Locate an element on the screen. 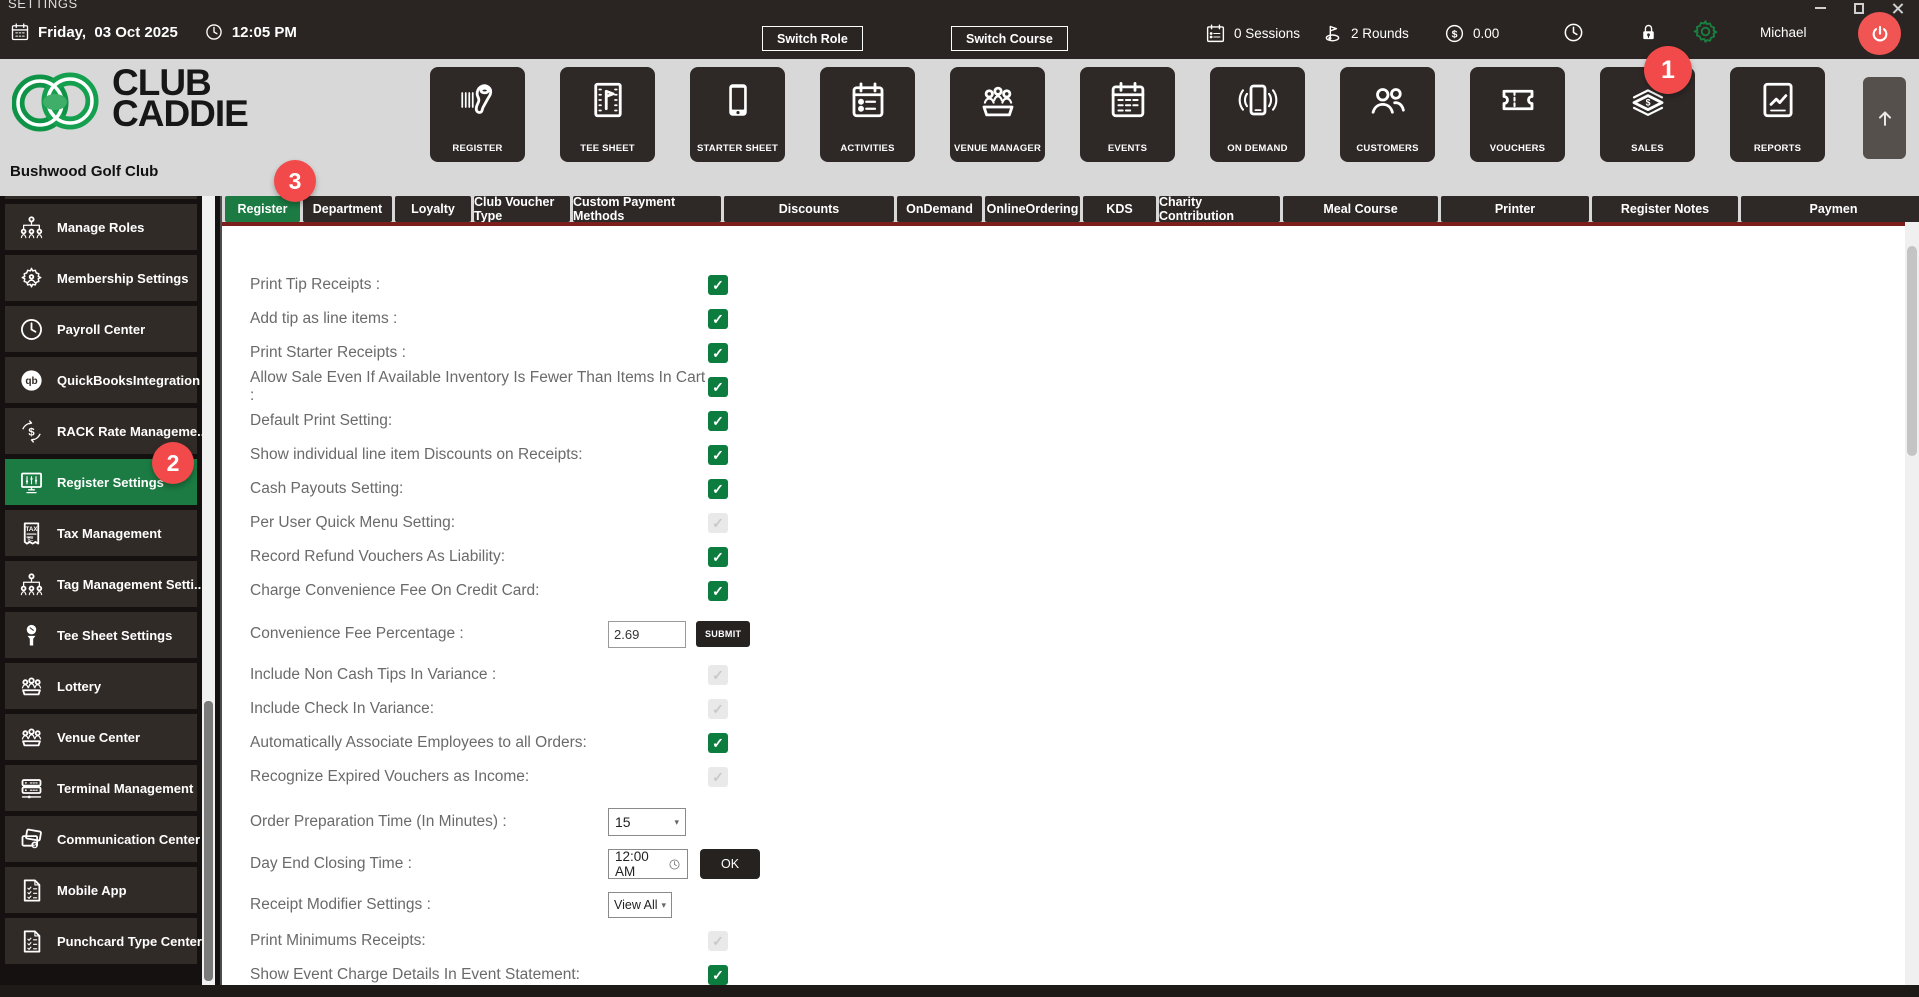  clock-icon is located at coordinates (214, 32).